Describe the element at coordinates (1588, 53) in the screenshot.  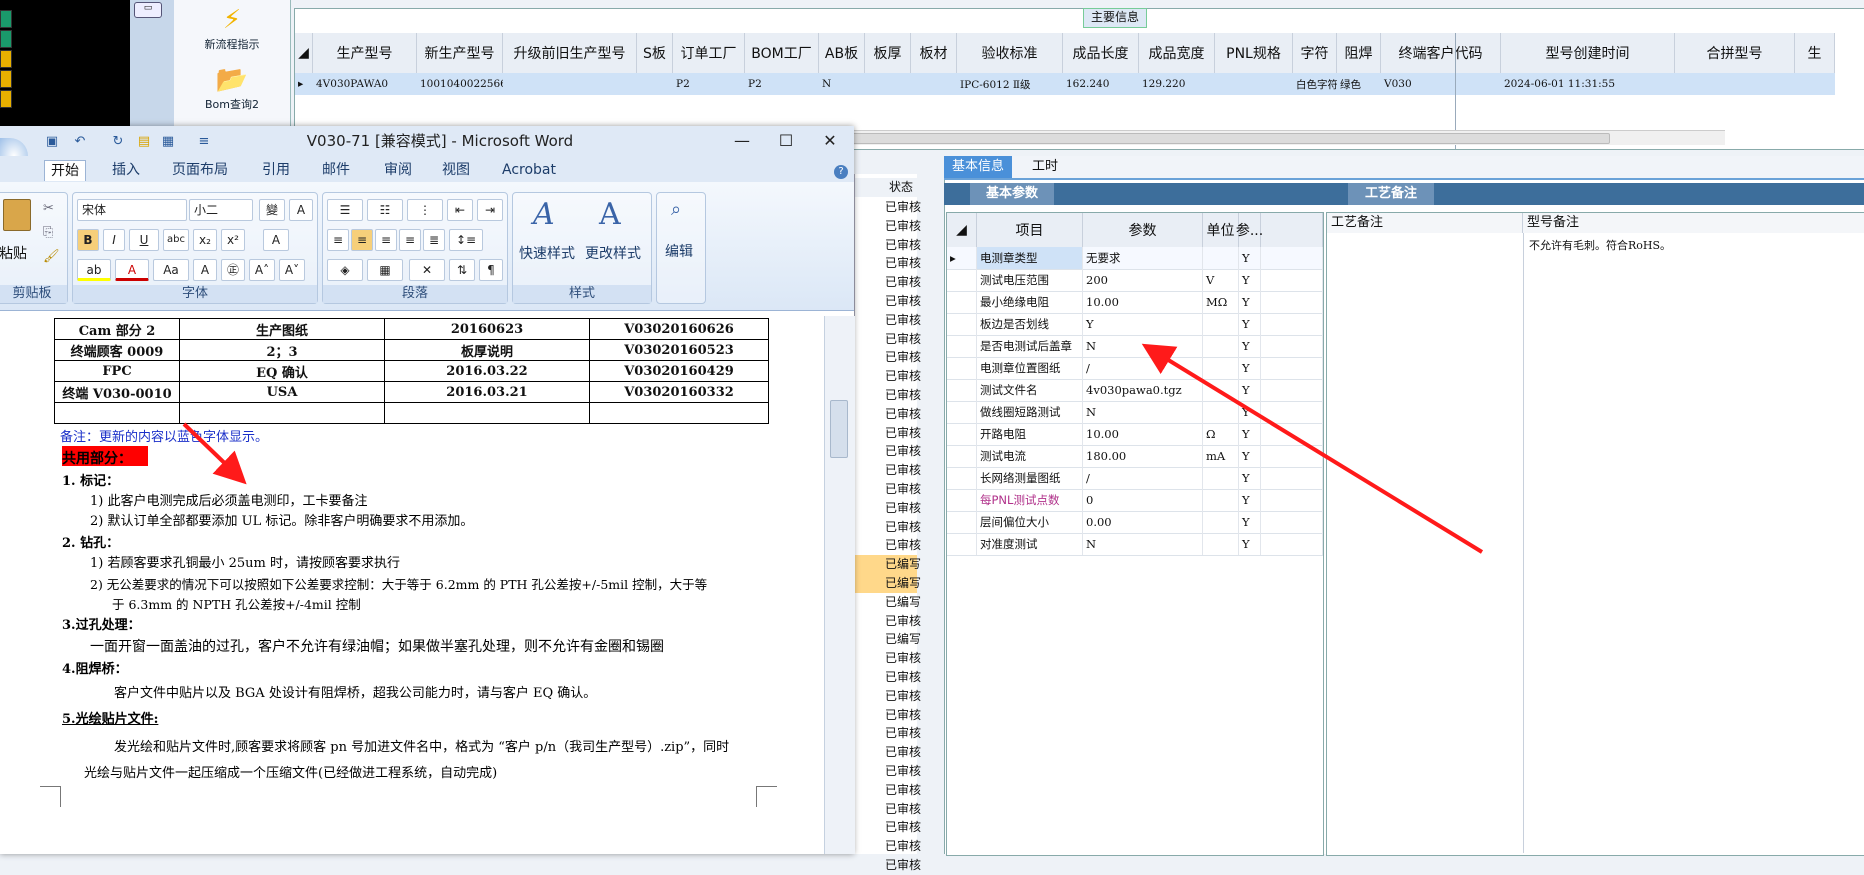
I see `column-header: 型号创建时间` at that location.